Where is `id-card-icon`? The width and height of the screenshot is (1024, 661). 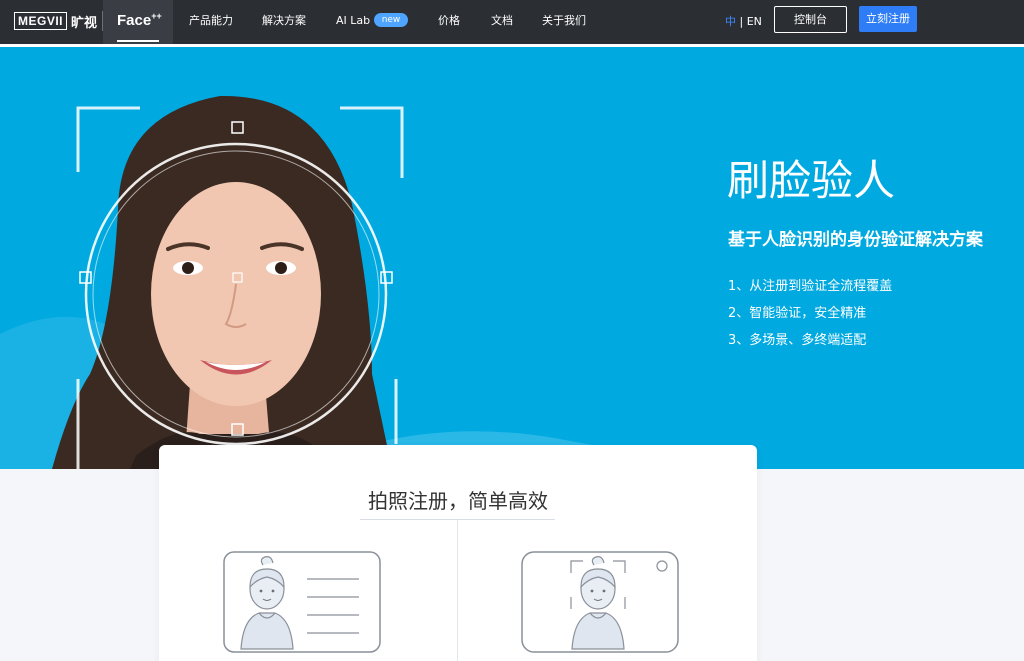 id-card-icon is located at coordinates (302, 602).